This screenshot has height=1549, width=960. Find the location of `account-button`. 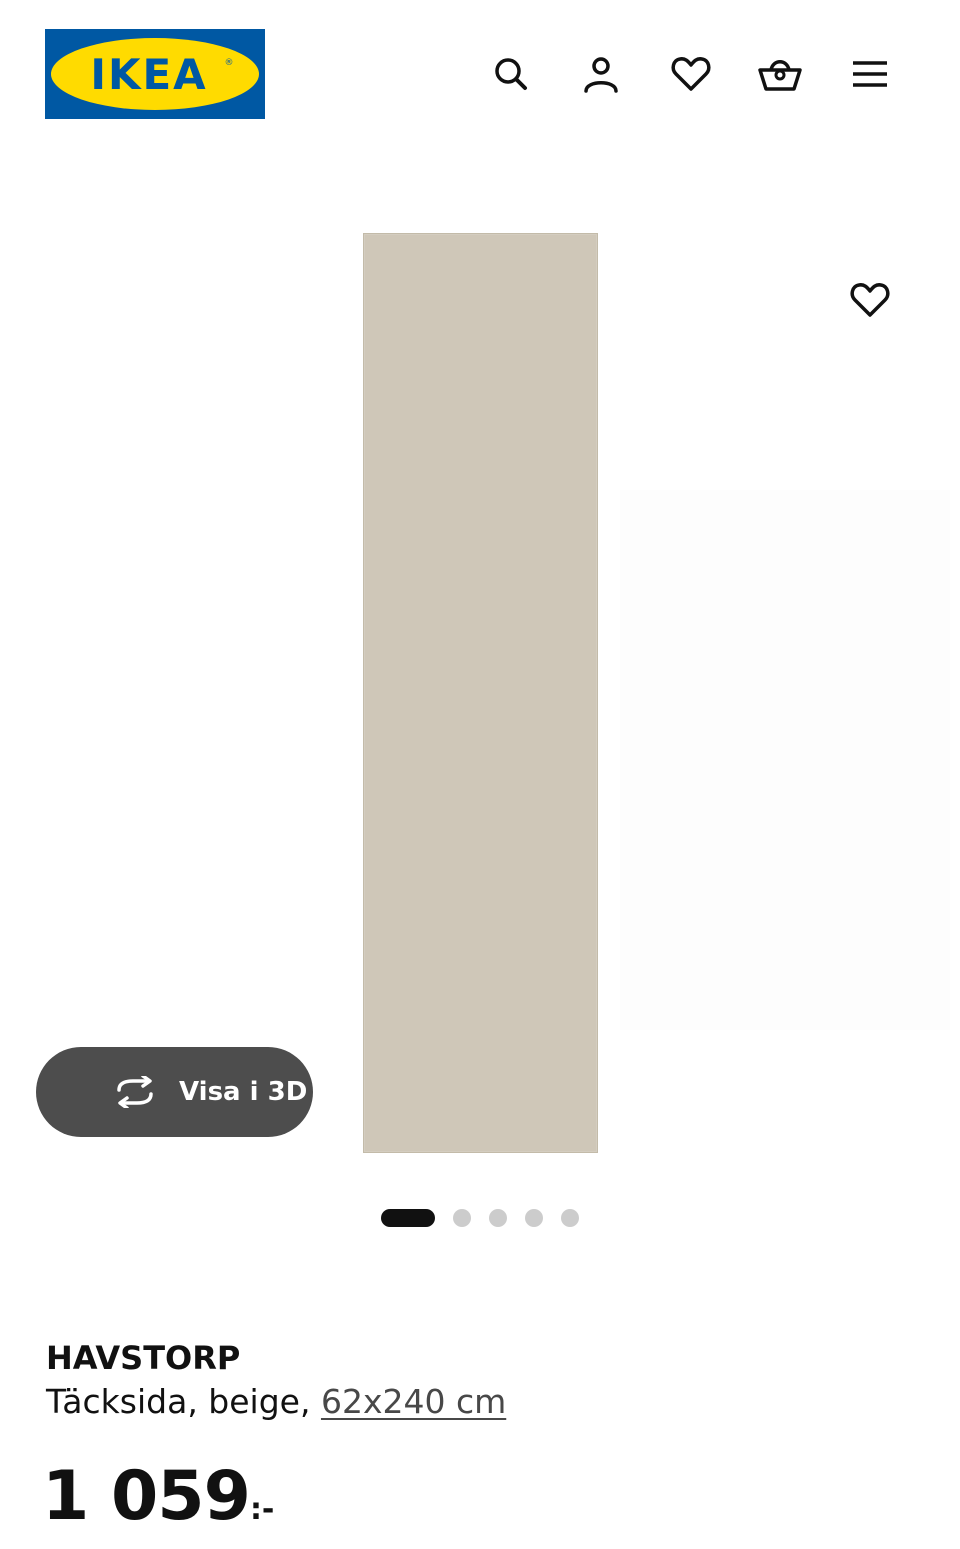

account-button is located at coordinates (601, 74).